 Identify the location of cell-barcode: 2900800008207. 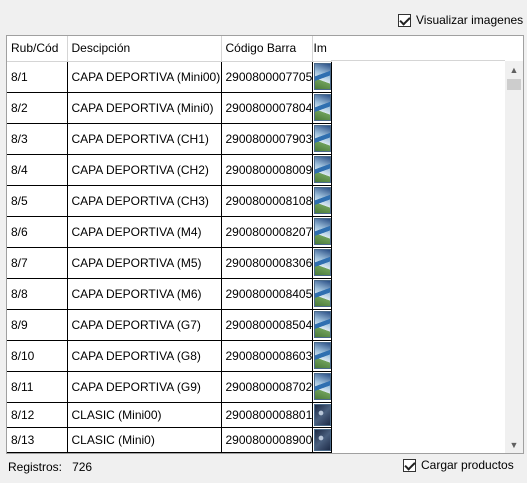
(267, 232).